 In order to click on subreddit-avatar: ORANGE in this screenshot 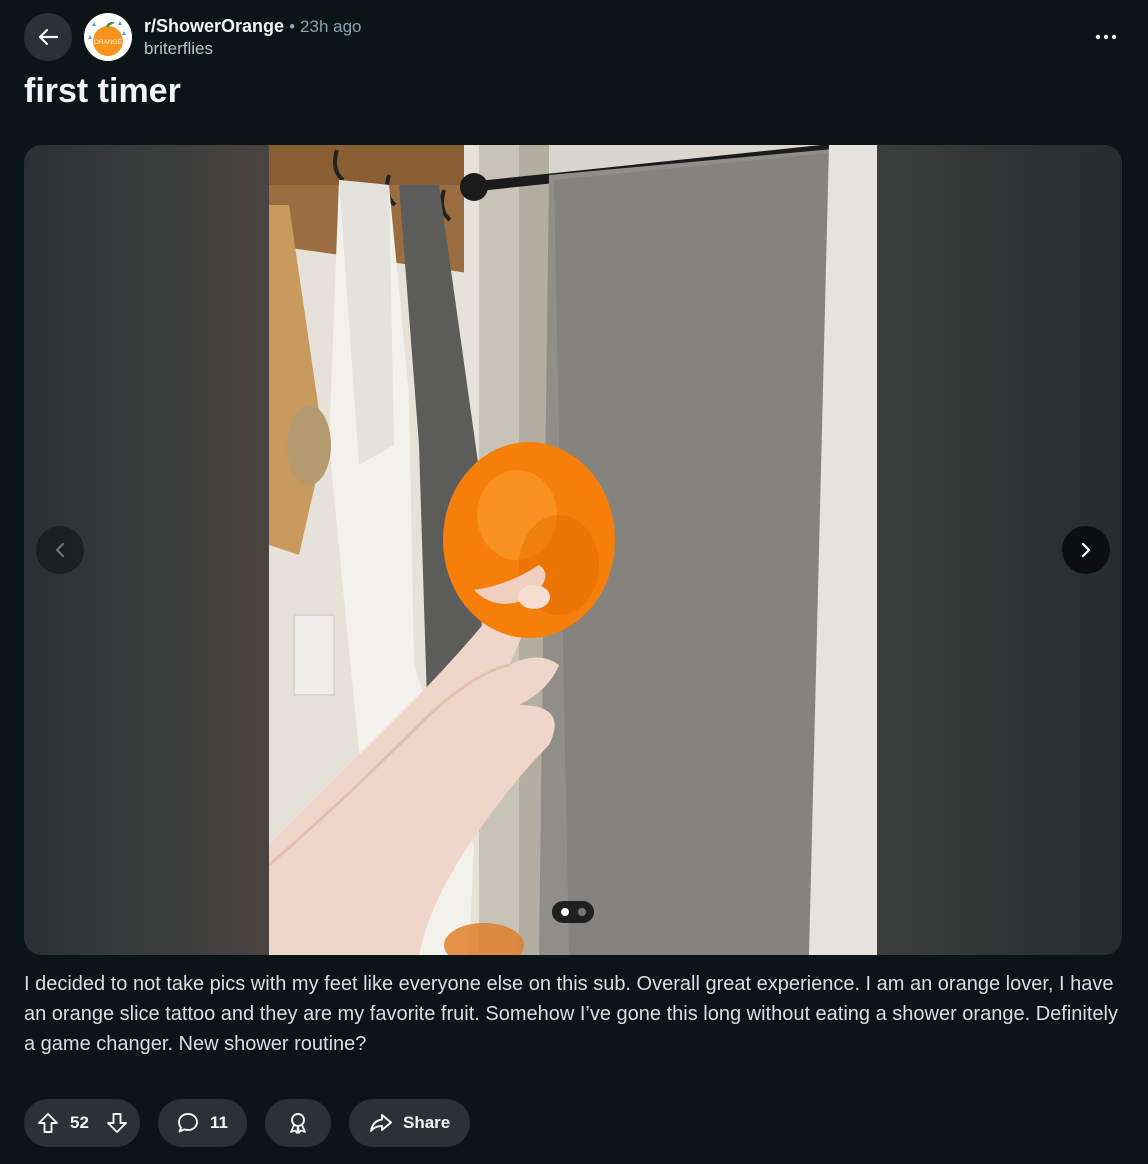, I will do `click(108, 37)`.